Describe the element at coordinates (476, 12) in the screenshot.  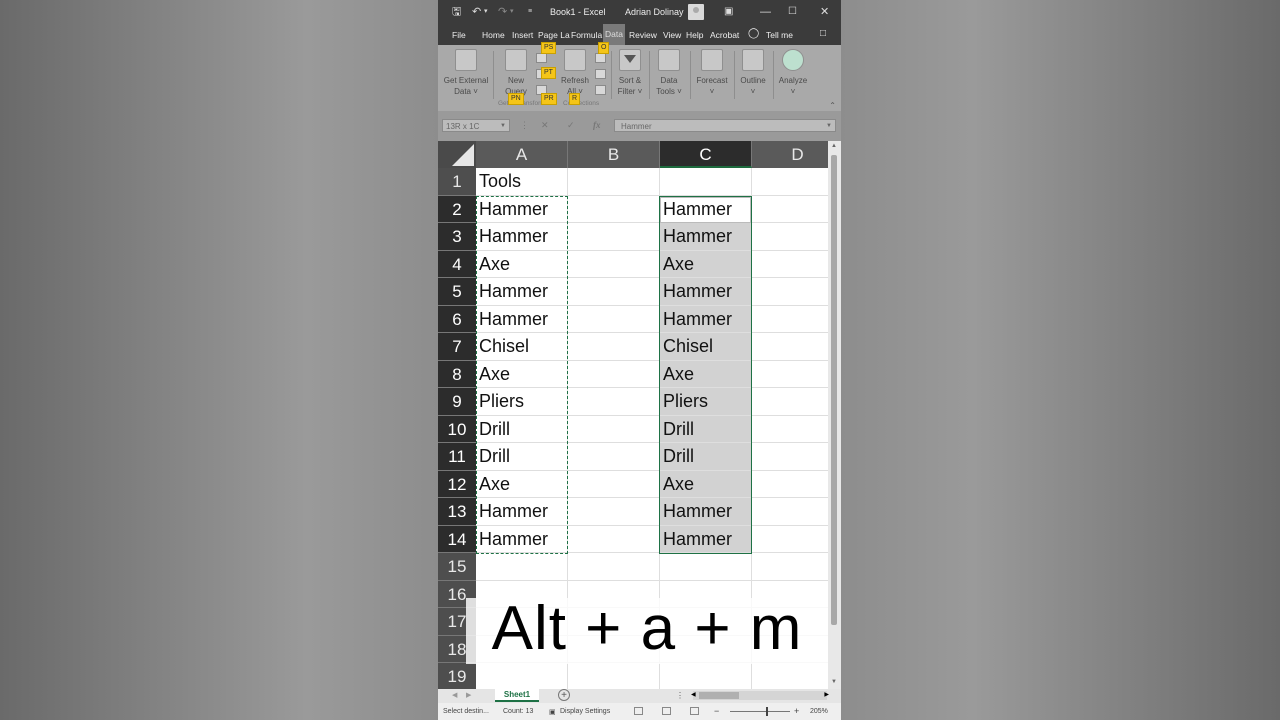
I see `undo-icon: ↶` at that location.